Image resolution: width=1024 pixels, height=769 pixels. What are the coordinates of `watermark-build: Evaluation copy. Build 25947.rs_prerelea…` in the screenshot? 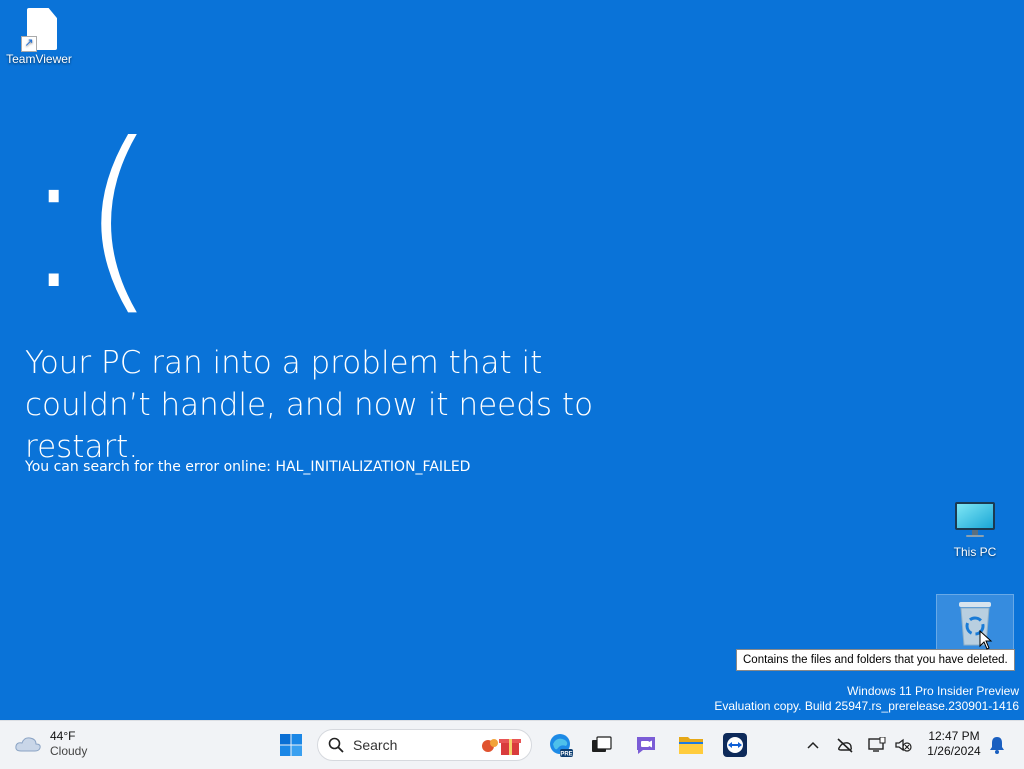 It's located at (866, 706).